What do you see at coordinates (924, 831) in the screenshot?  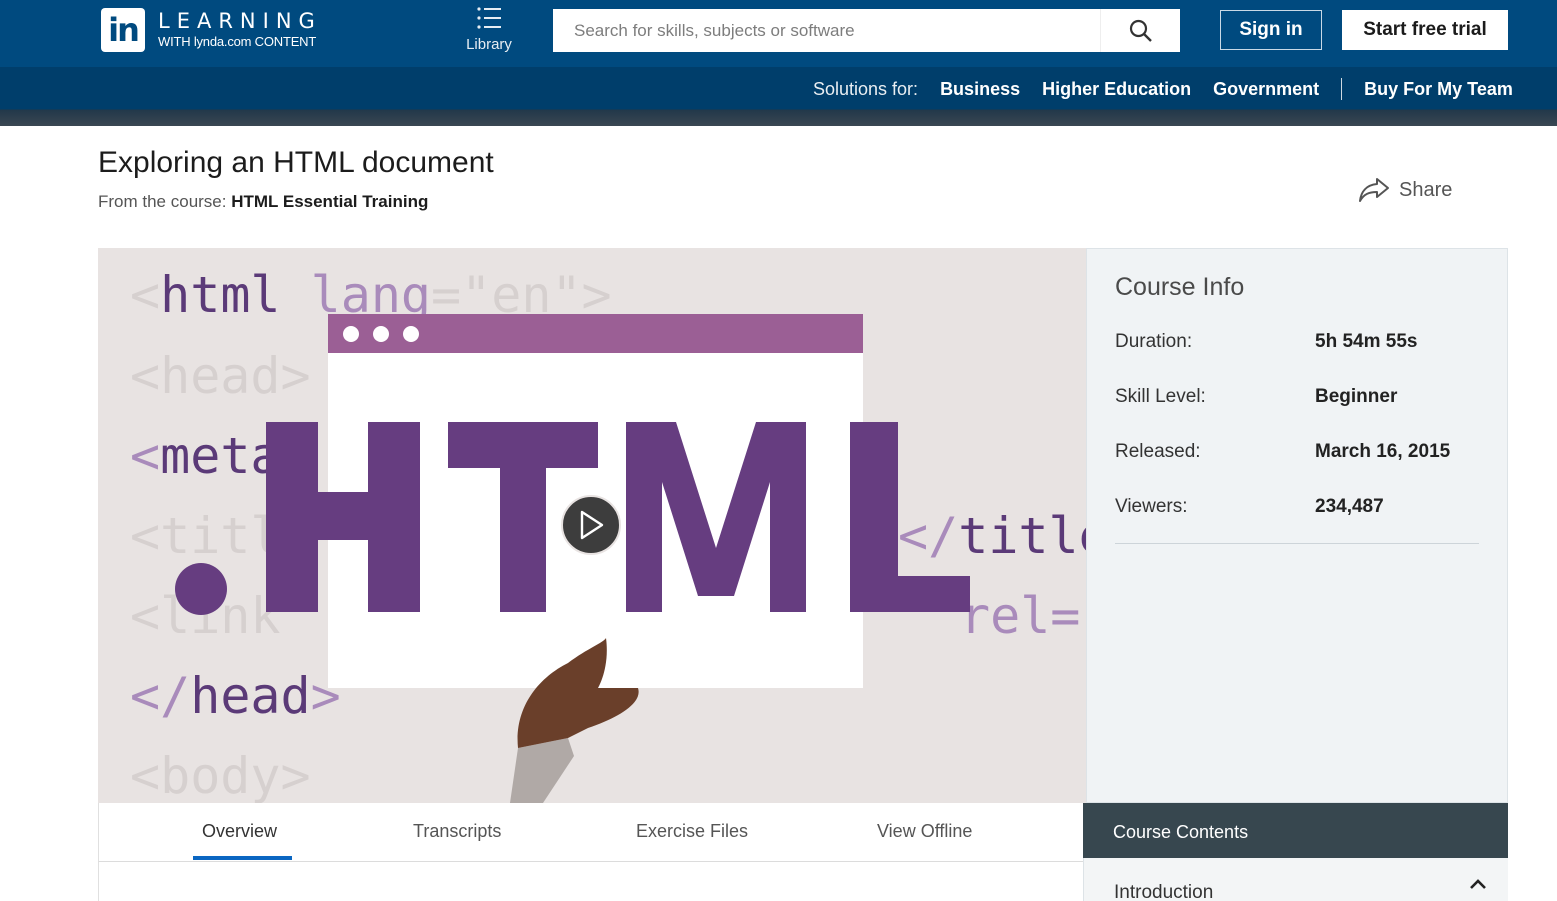 I see `tab-view-offline: View Offline` at bounding box center [924, 831].